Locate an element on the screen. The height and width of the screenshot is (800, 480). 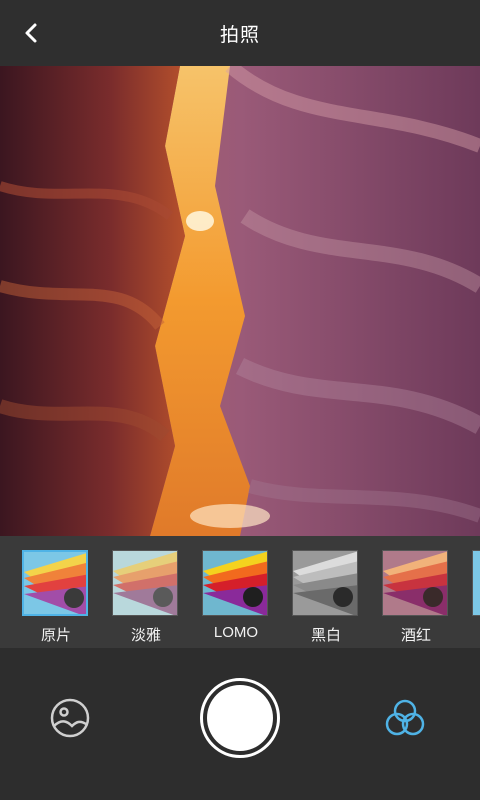
shutter-button is located at coordinates (240, 718).